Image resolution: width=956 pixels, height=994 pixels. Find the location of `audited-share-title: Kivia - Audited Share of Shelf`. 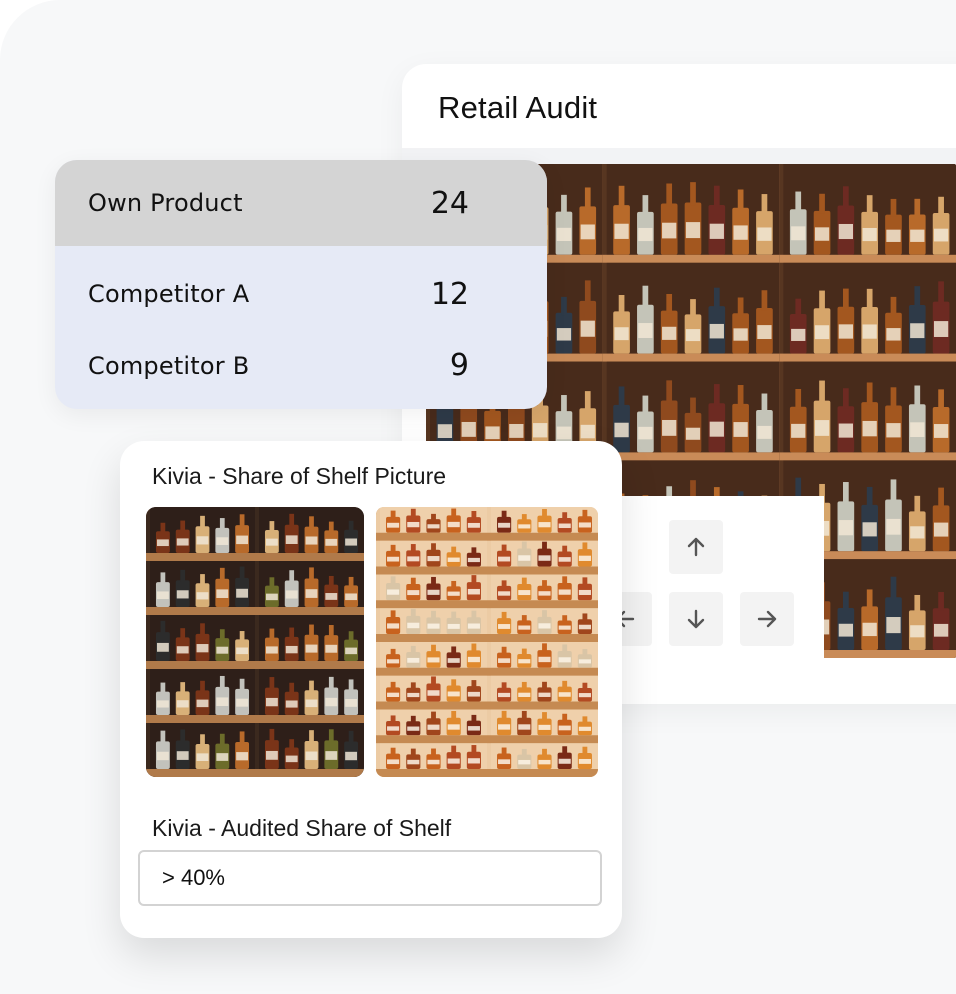

audited-share-title: Kivia - Audited Share of Shelf is located at coordinates (302, 828).